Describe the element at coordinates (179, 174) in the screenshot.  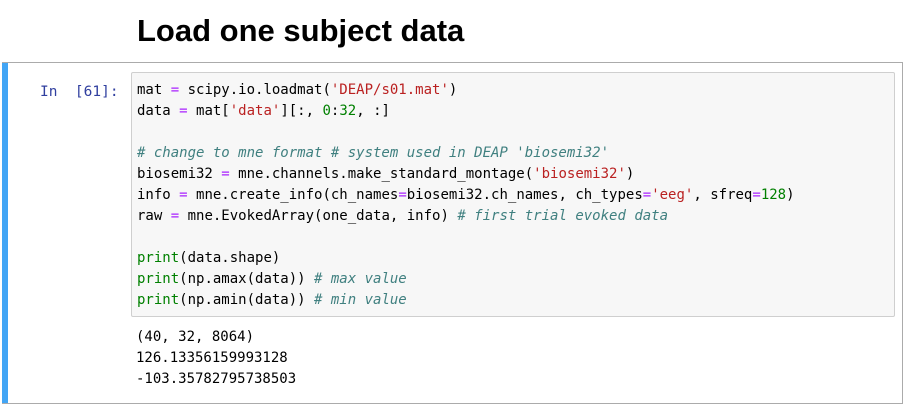
I see `code-token: biosemi32` at that location.